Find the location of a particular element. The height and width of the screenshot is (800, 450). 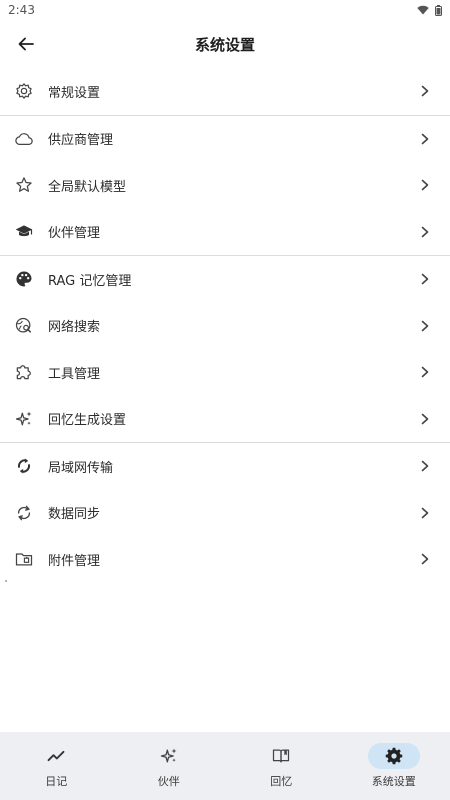

book-icon is located at coordinates (281, 756).